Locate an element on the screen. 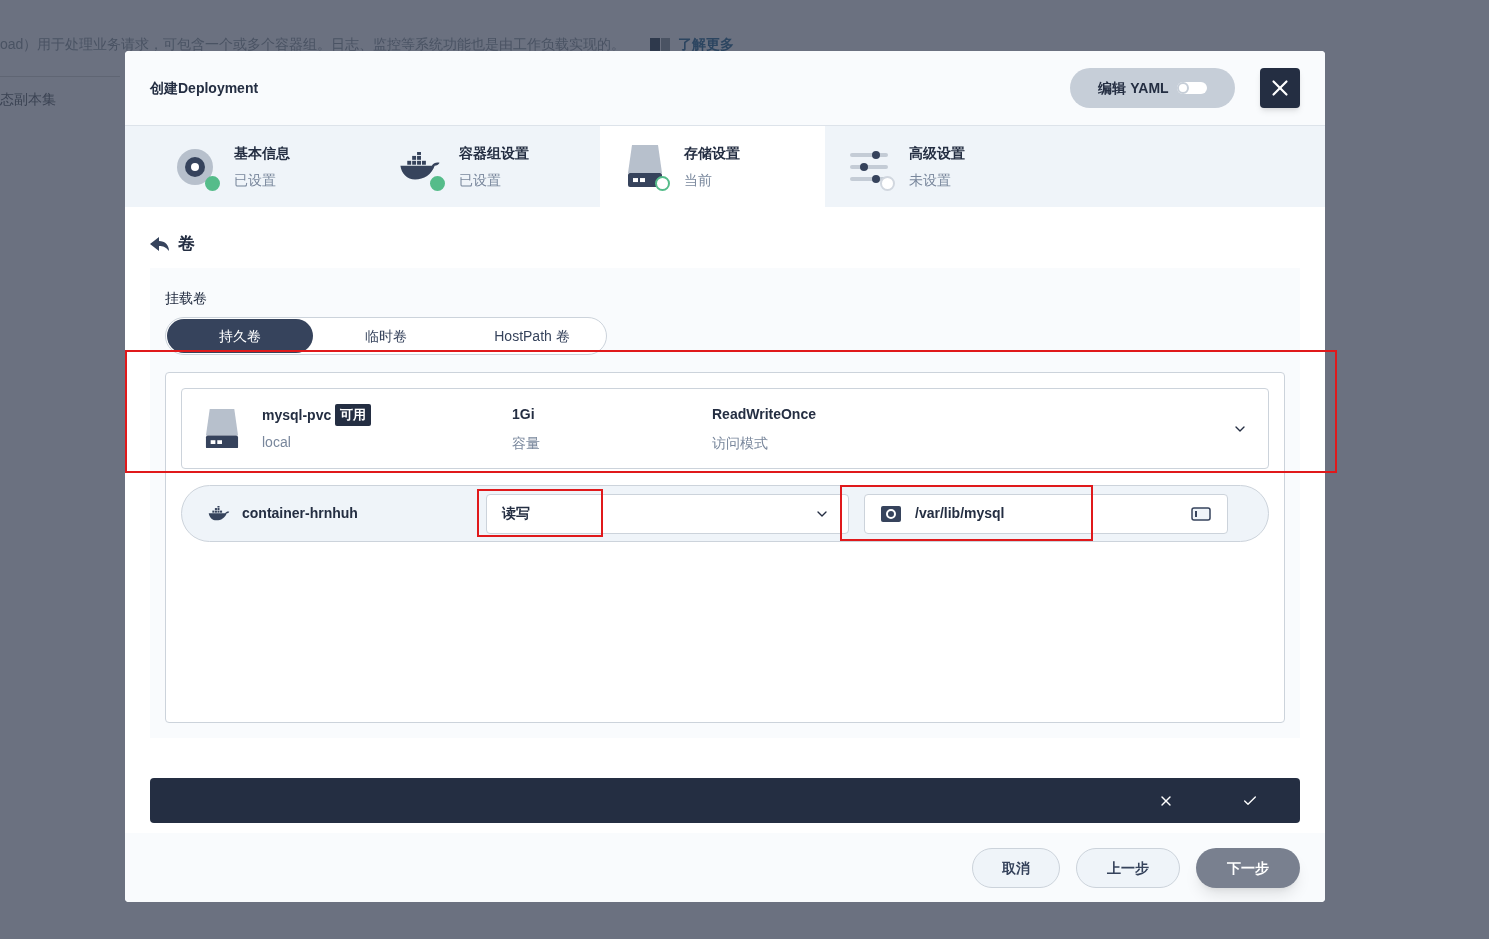 Image resolution: width=1489 pixels, height=939 pixels. status-badge: 可用 is located at coordinates (353, 415).